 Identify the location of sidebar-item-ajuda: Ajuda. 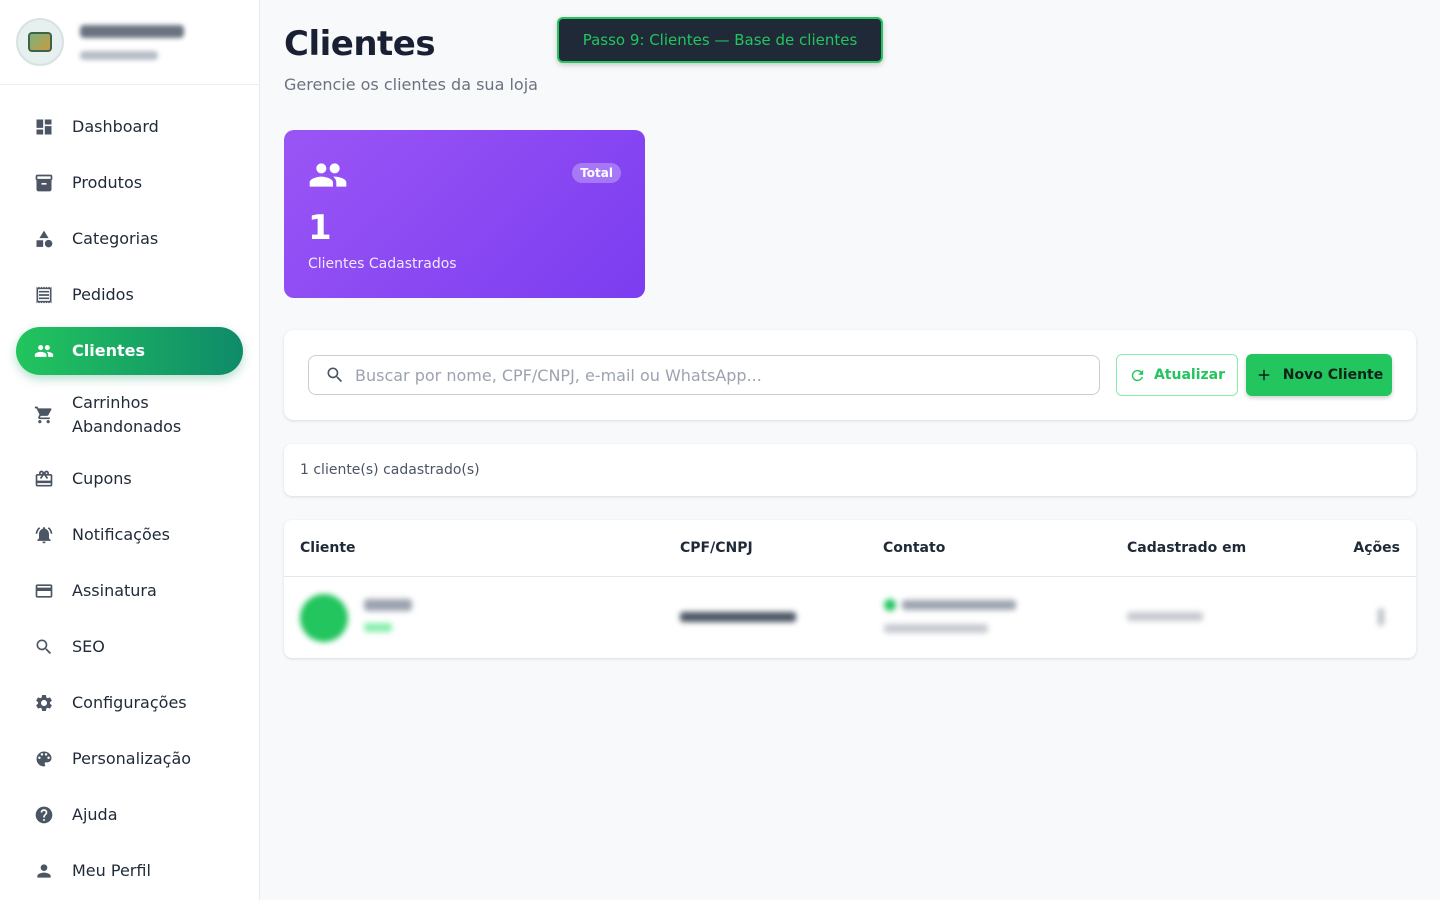
(129, 815).